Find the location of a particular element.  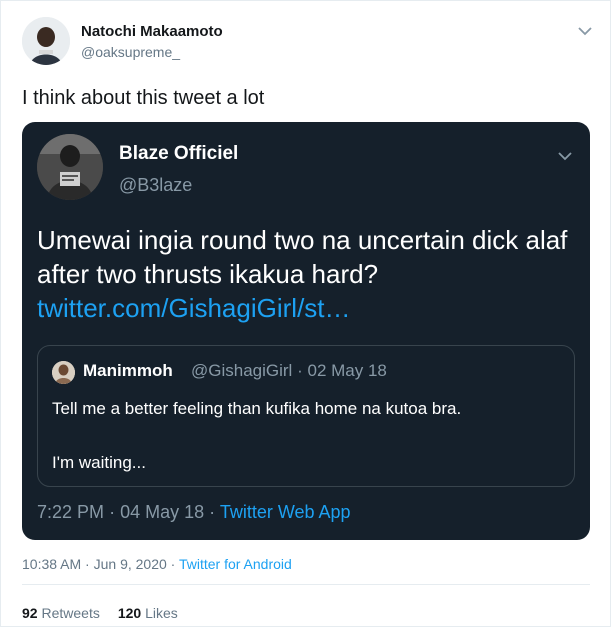

quoted-avatar-image is located at coordinates (63, 372).